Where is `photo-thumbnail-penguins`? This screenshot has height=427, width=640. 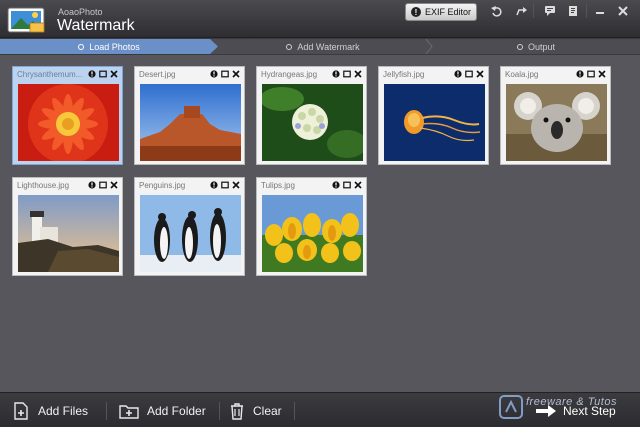
photo-thumbnail-penguins is located at coordinates (190, 233).